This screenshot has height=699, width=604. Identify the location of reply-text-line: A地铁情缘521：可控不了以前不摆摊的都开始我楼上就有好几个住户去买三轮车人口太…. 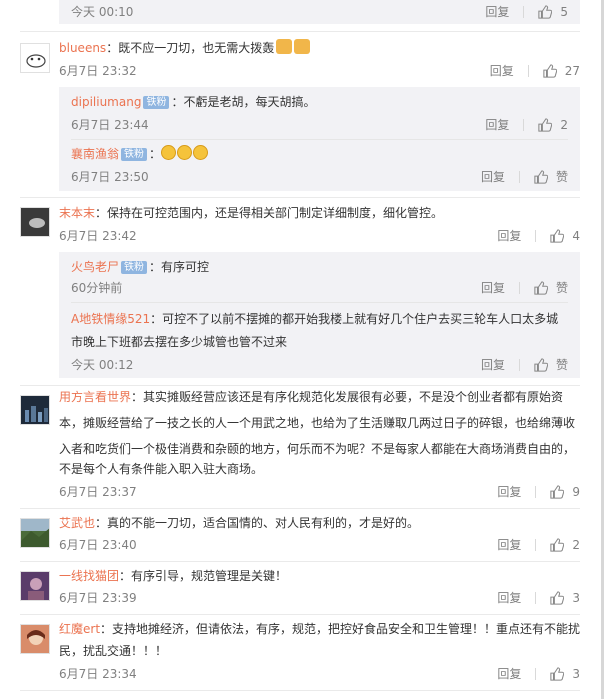
(314, 319).